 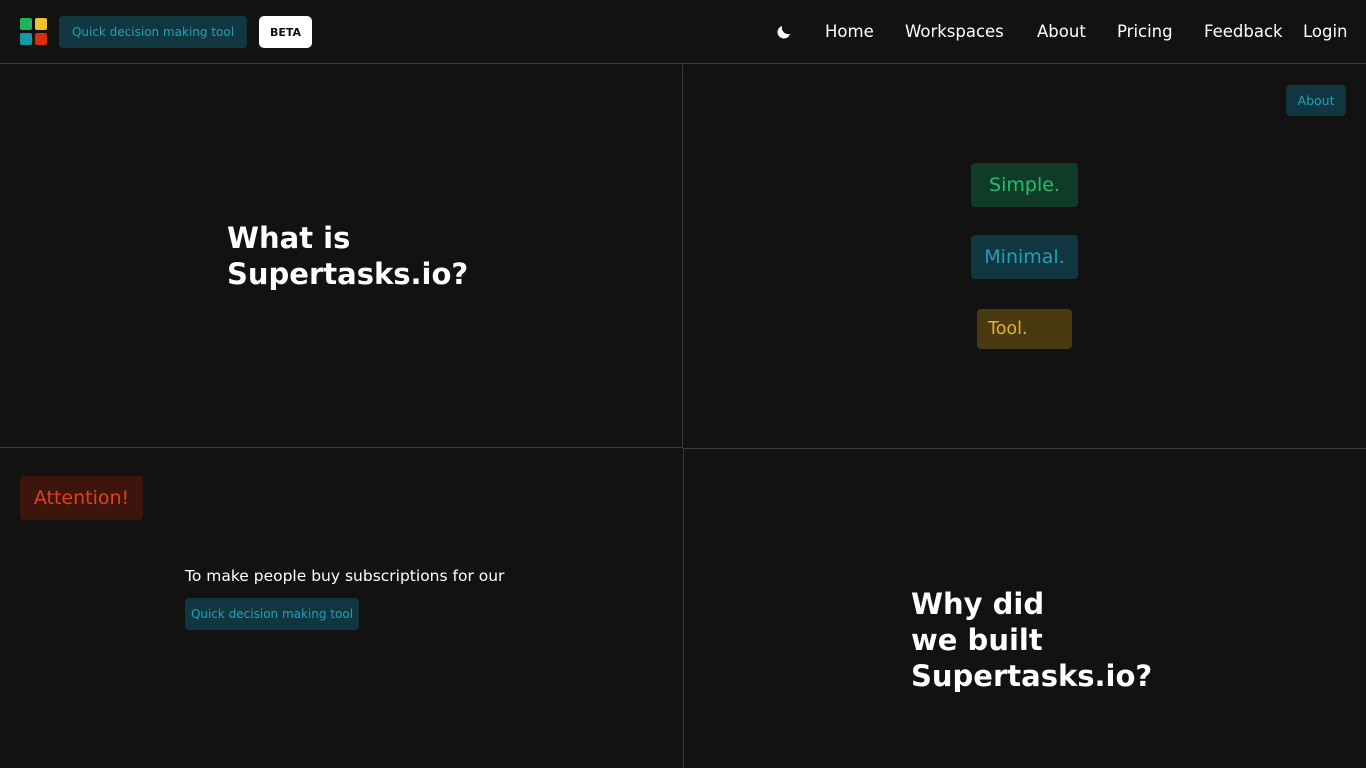 What do you see at coordinates (1024, 185) in the screenshot?
I see `simple-pill: Simple.` at bounding box center [1024, 185].